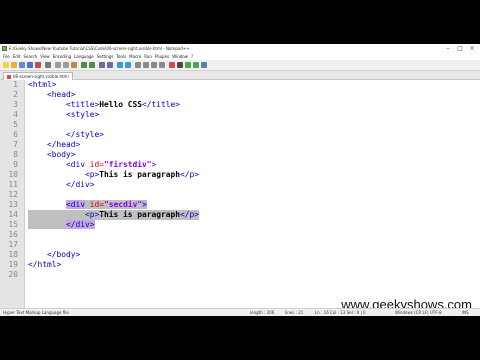  Describe the element at coordinates (13, 194) in the screenshot. I see `line-number: 12` at that location.